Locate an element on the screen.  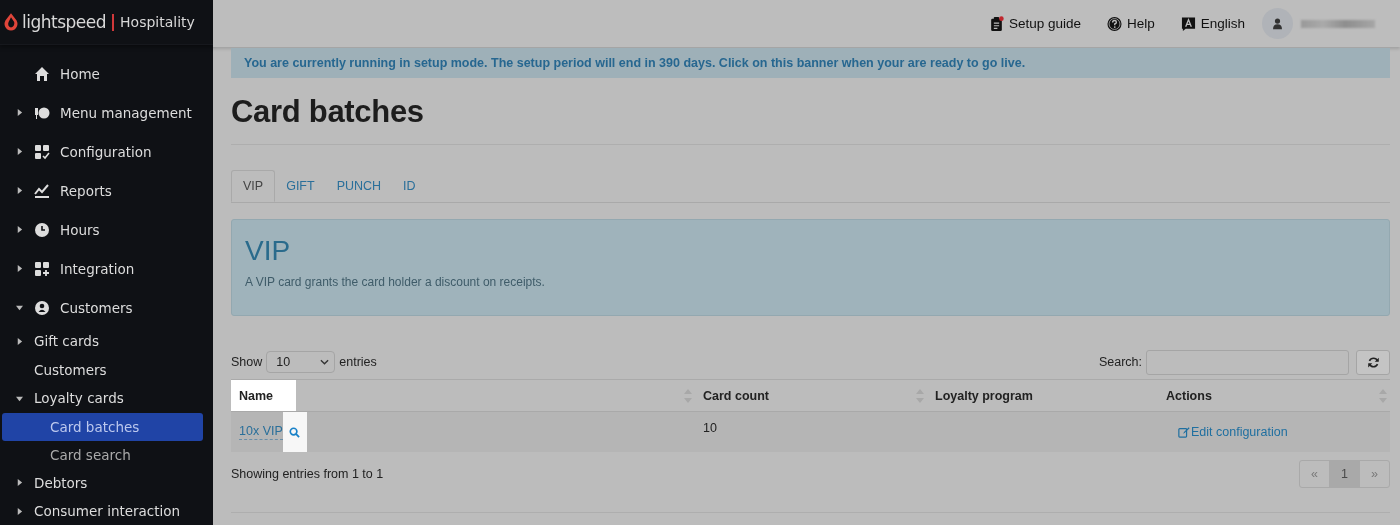
translate-icon is located at coordinates (1188, 23).